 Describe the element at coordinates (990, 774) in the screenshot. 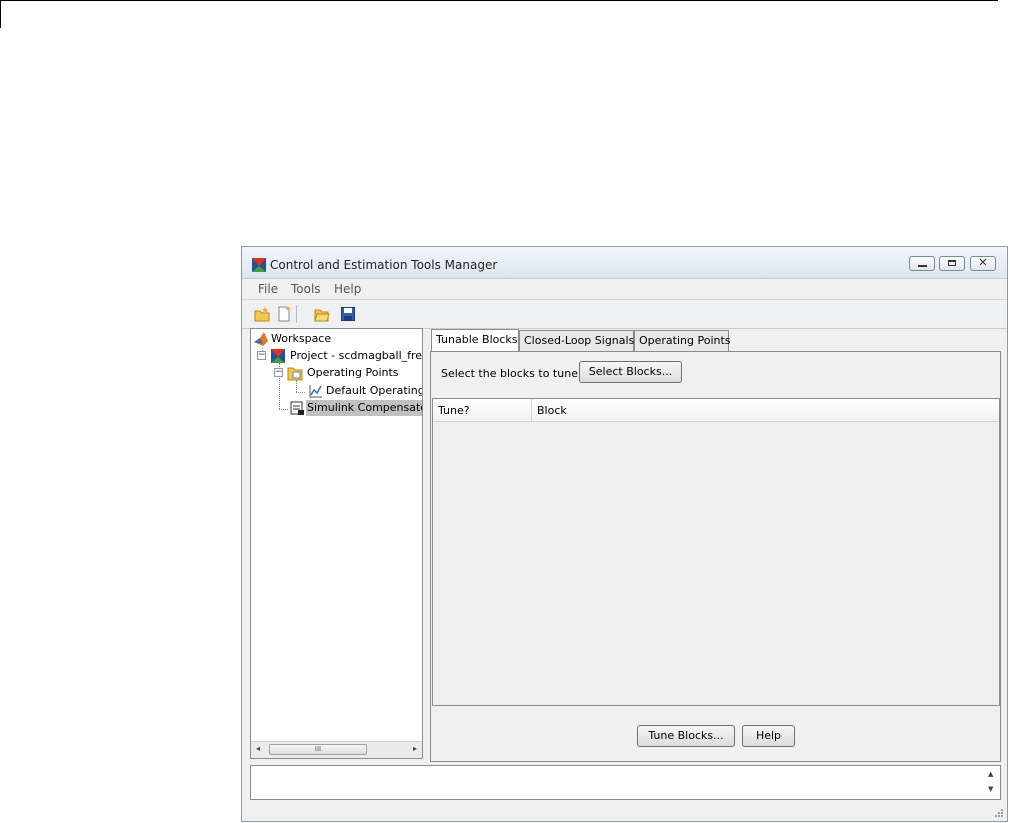

I see `scroll-up-icon: ▲` at that location.